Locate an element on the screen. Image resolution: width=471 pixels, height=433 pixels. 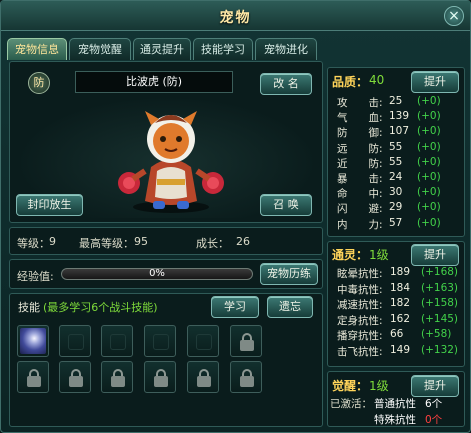
pet-history-button: 宠物历练 is located at coordinates (289, 274).